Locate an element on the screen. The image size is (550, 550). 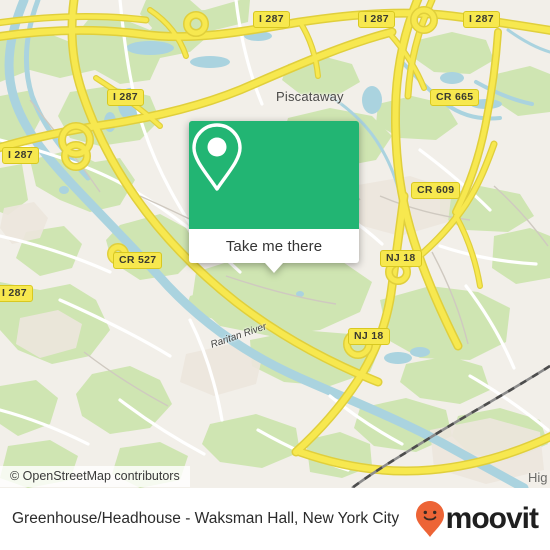
map-edge-label: Hig is located at coordinates (538, 477).